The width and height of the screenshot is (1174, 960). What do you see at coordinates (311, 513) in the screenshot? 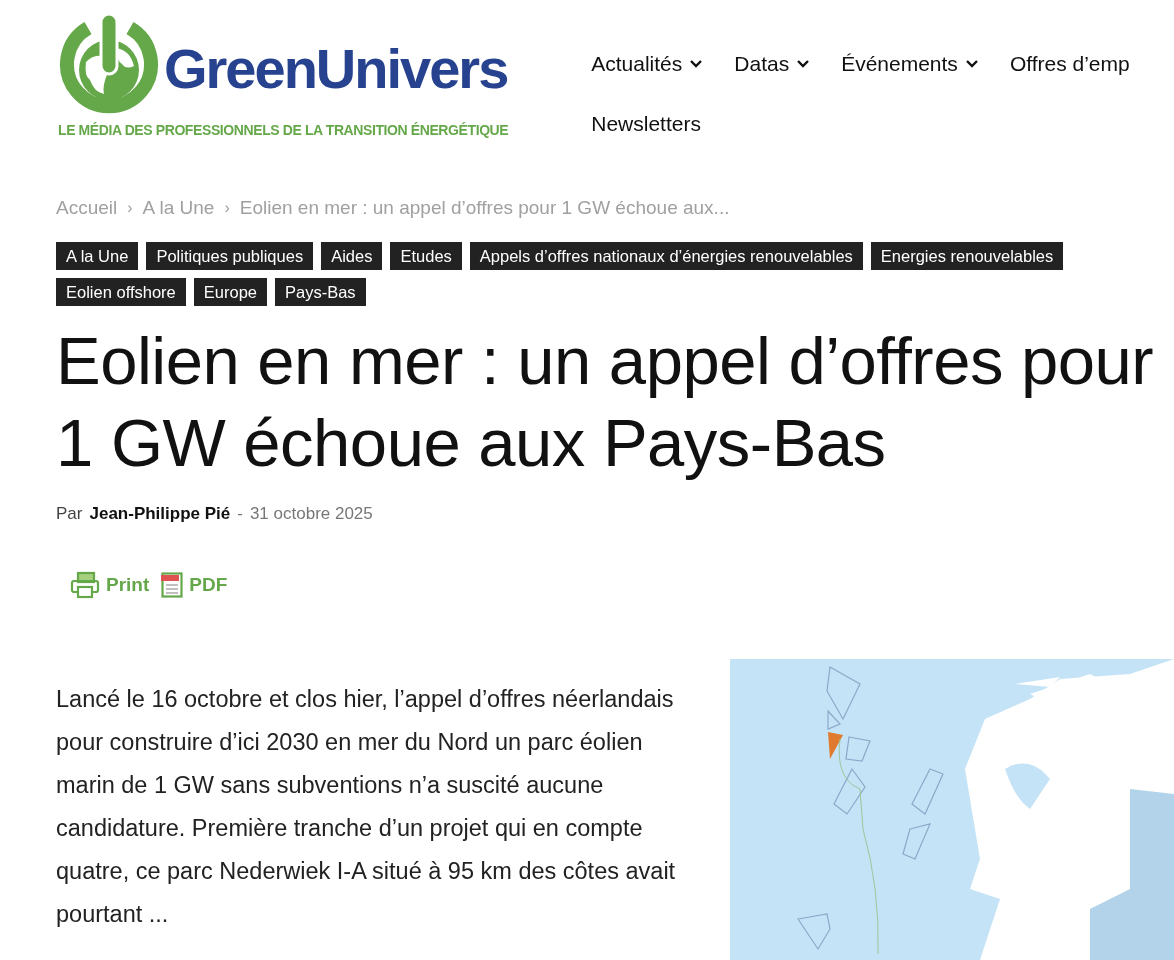
I see `publish-date: 31 octobre 2025` at bounding box center [311, 513].